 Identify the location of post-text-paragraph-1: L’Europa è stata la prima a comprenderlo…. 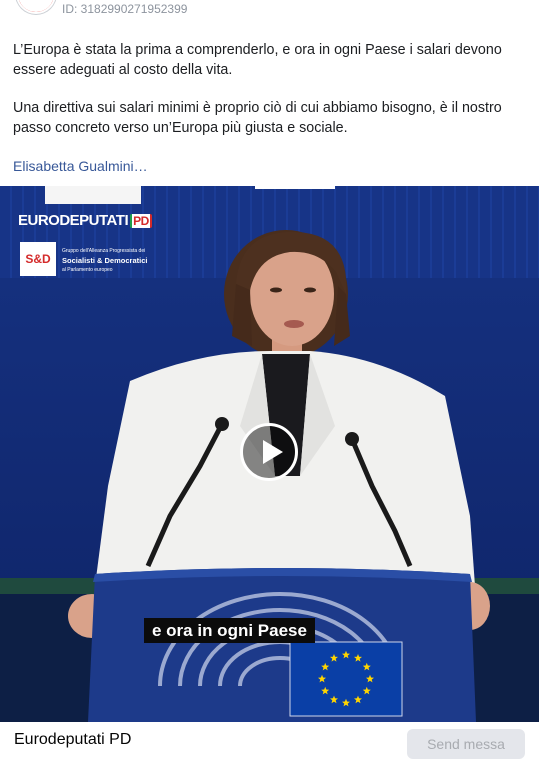
(257, 60).